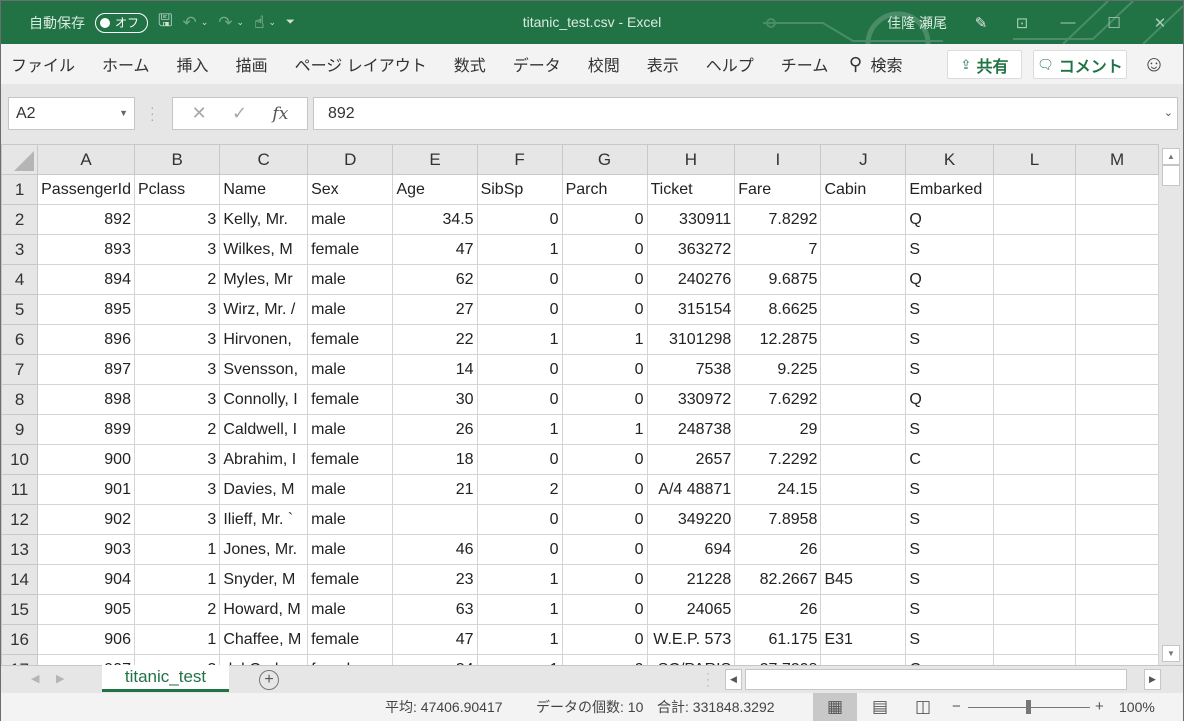 The width and height of the screenshot is (1184, 721). What do you see at coordinates (350, 399) in the screenshot?
I see `cell-d8: female` at bounding box center [350, 399].